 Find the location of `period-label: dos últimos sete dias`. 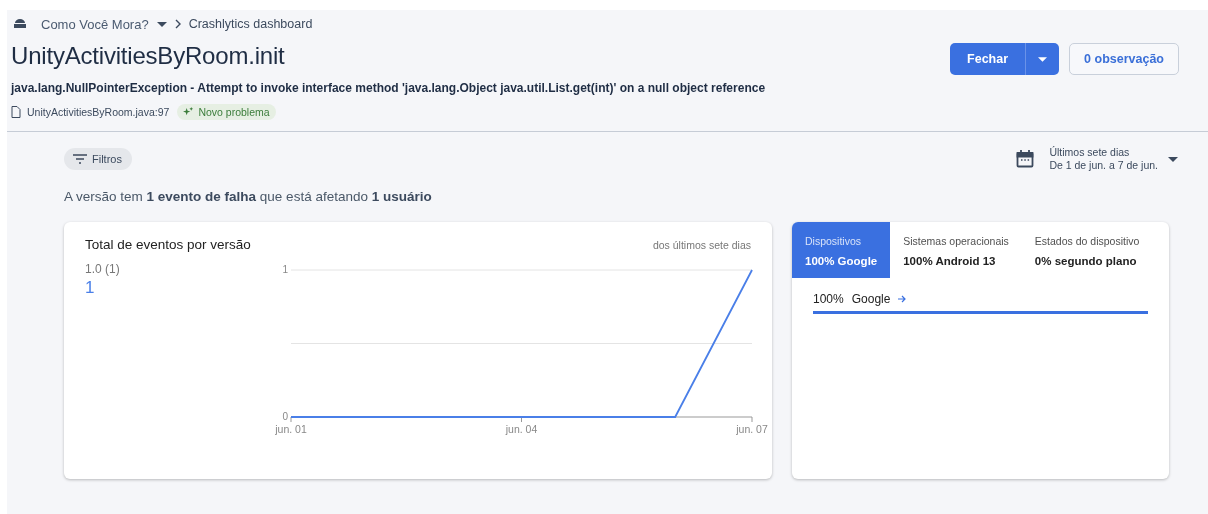

period-label: dos últimos sete dias is located at coordinates (701, 244).